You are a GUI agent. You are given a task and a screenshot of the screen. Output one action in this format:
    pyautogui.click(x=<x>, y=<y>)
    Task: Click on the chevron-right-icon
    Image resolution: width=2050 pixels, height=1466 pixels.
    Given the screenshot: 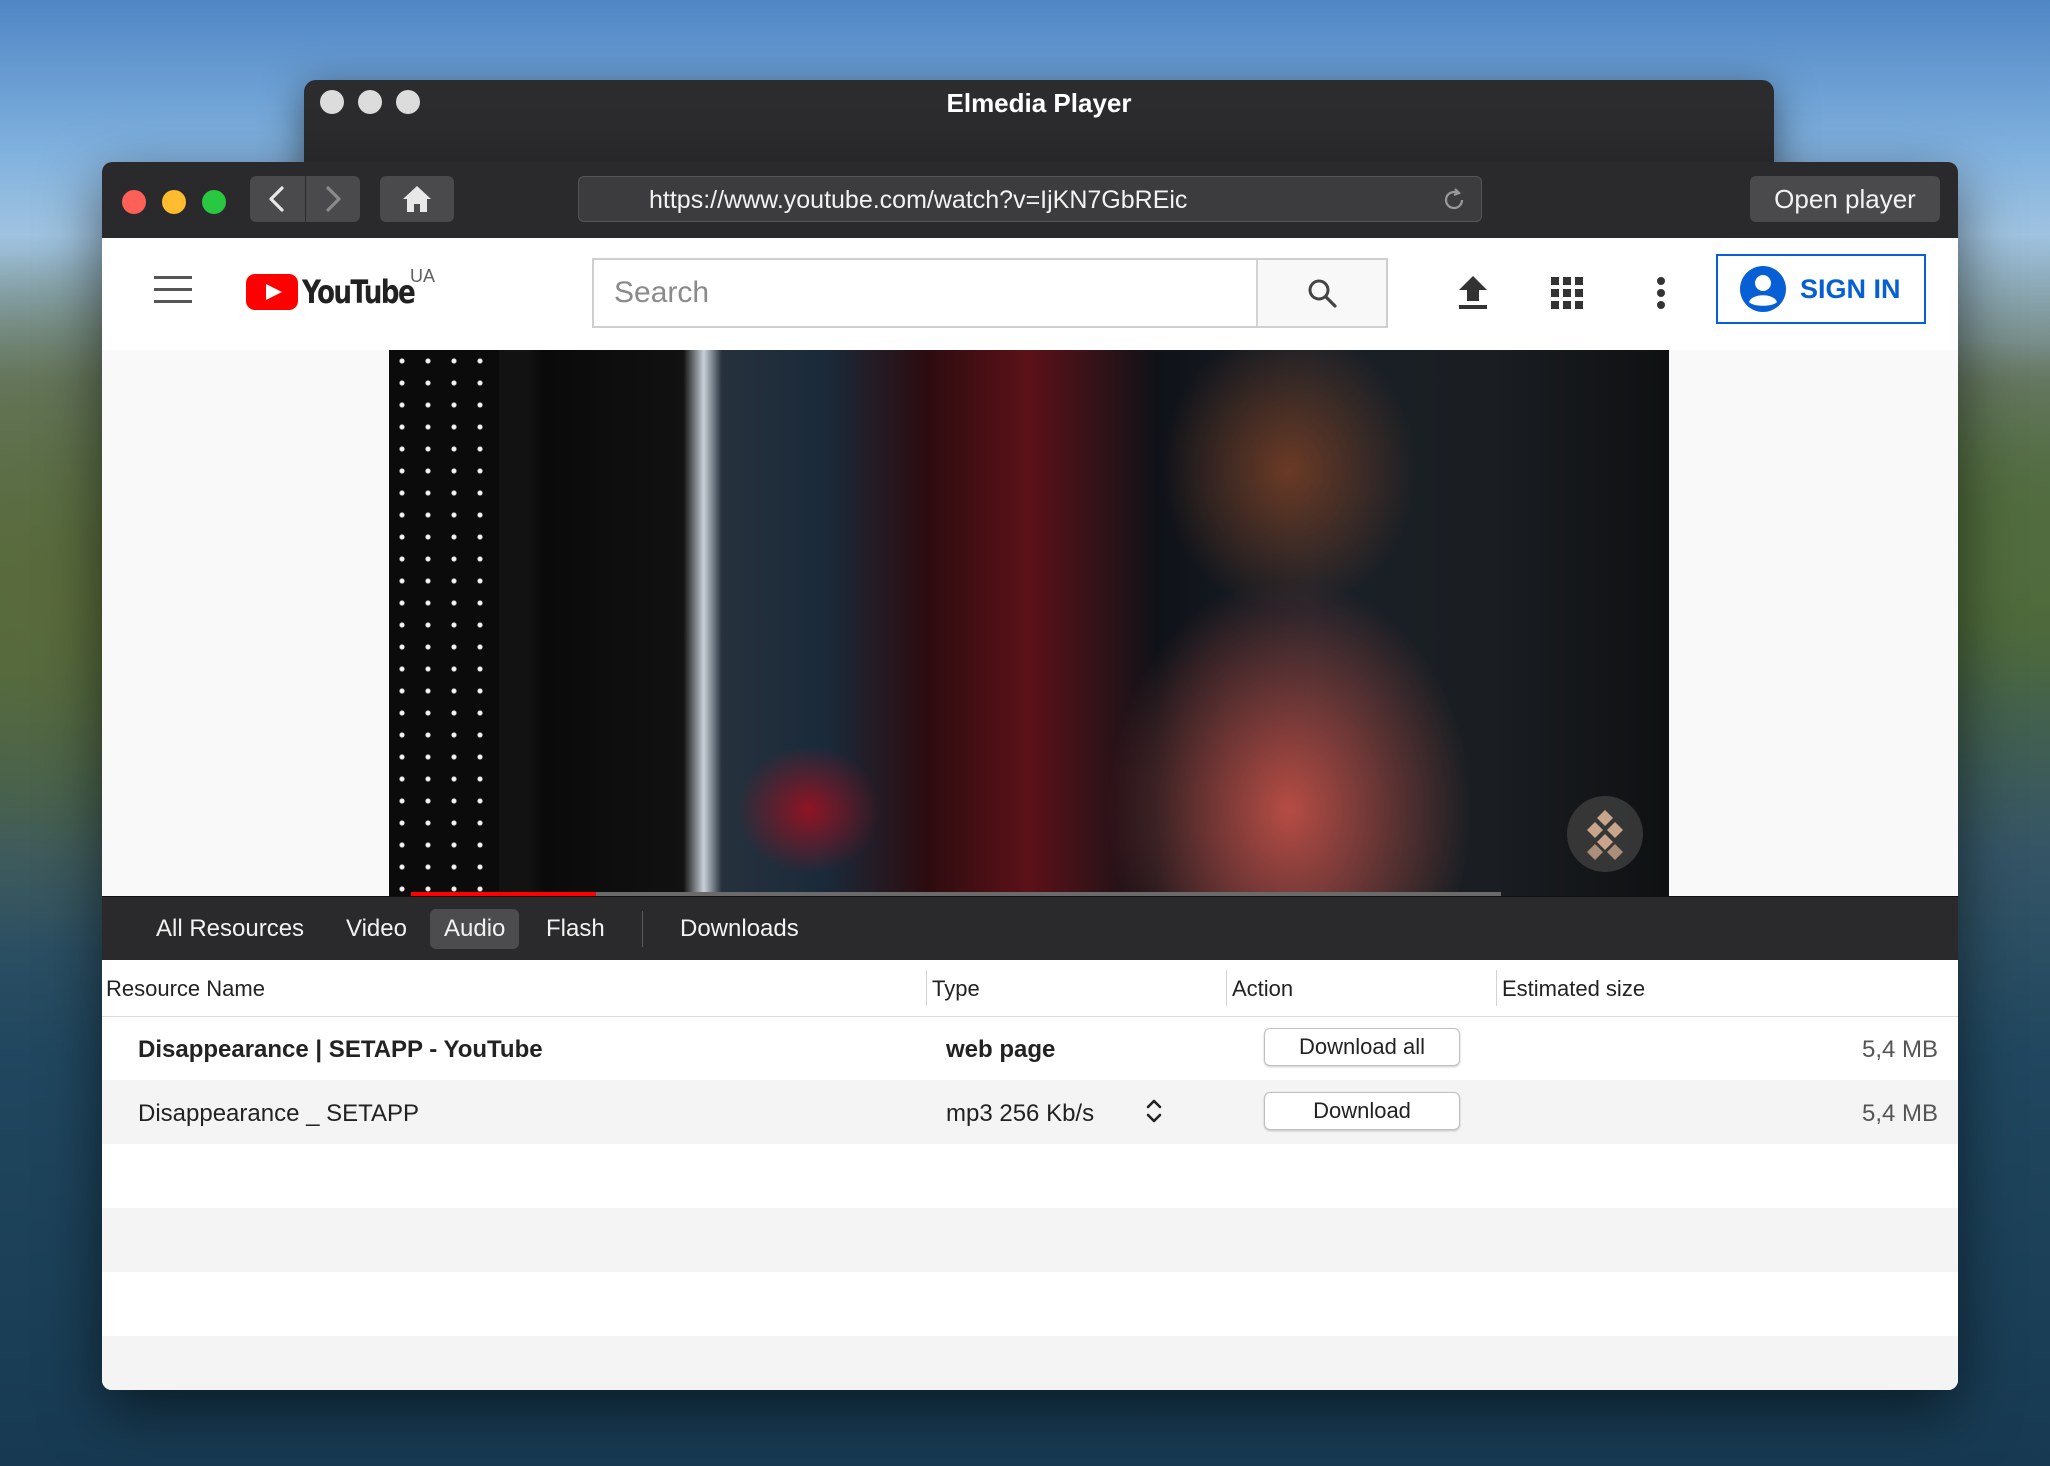 What is the action you would take?
    pyautogui.click(x=333, y=199)
    